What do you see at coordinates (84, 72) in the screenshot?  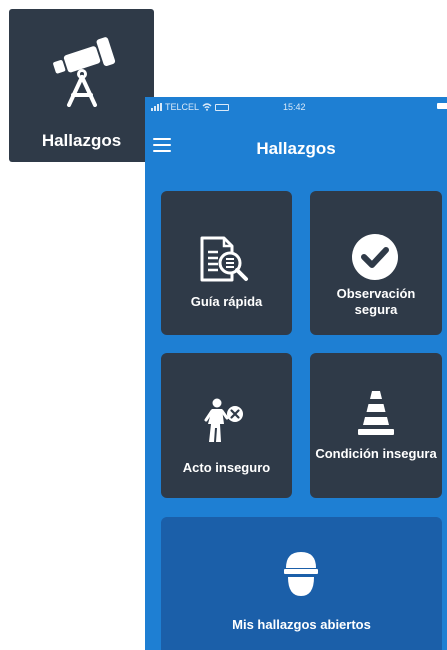 I see `telescope-icon` at bounding box center [84, 72].